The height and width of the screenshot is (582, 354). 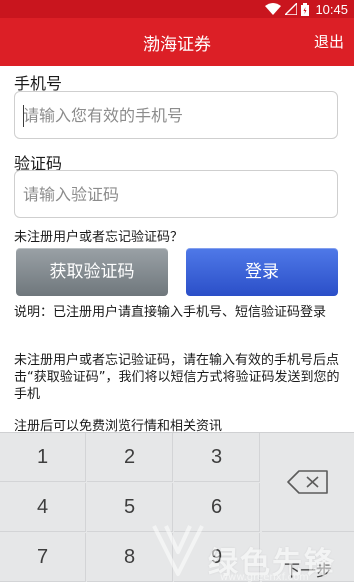 I want to click on backspace-key, so click(x=308, y=482).